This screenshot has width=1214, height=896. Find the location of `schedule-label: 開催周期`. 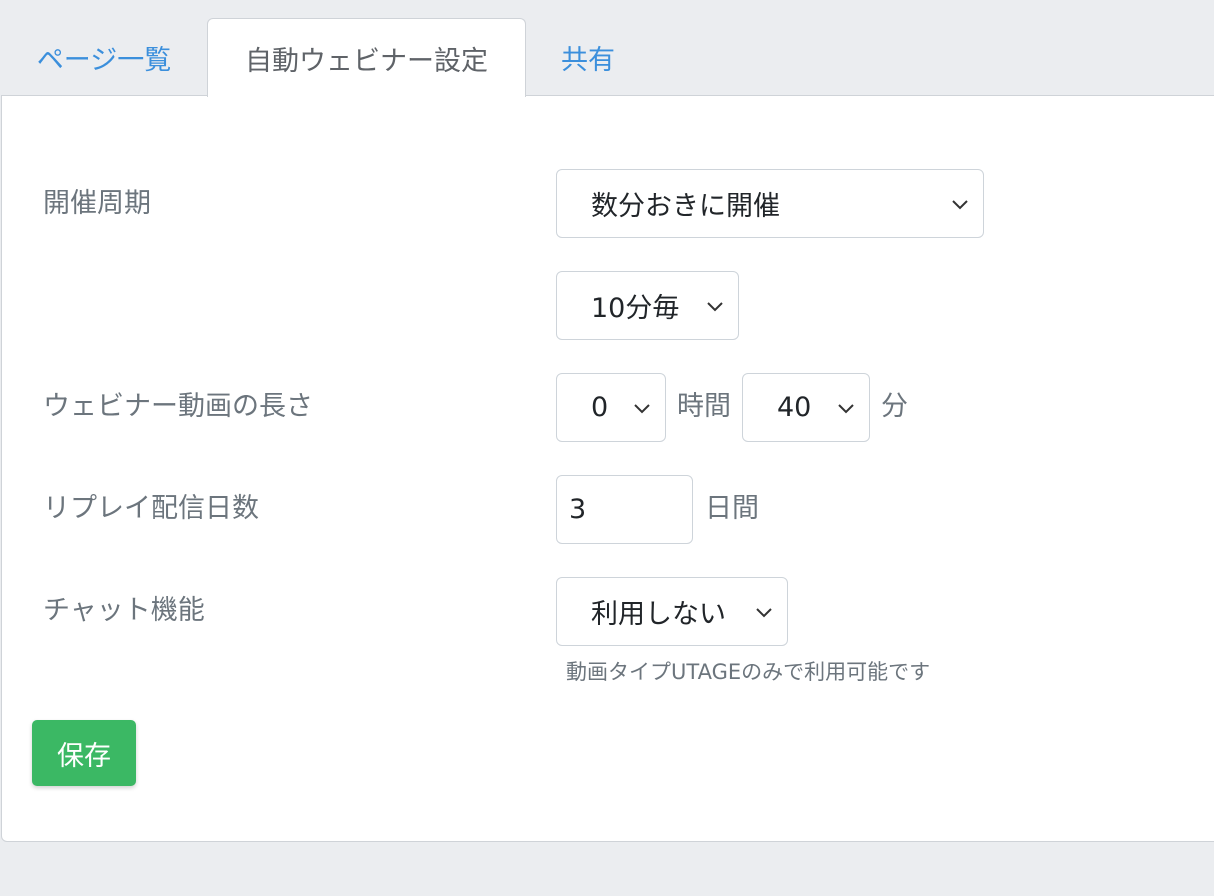

schedule-label: 開催周期 is located at coordinates (97, 203).